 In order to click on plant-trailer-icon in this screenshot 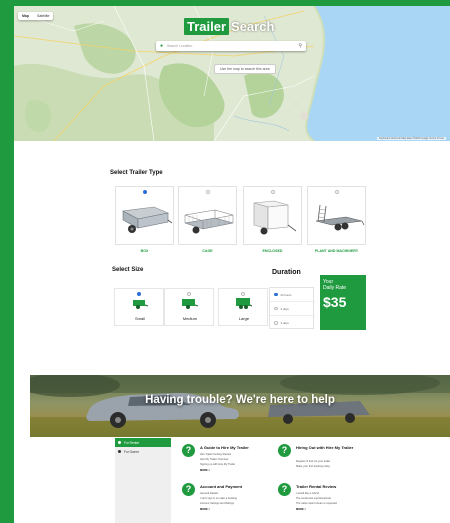, I will do `click(340, 217)`.